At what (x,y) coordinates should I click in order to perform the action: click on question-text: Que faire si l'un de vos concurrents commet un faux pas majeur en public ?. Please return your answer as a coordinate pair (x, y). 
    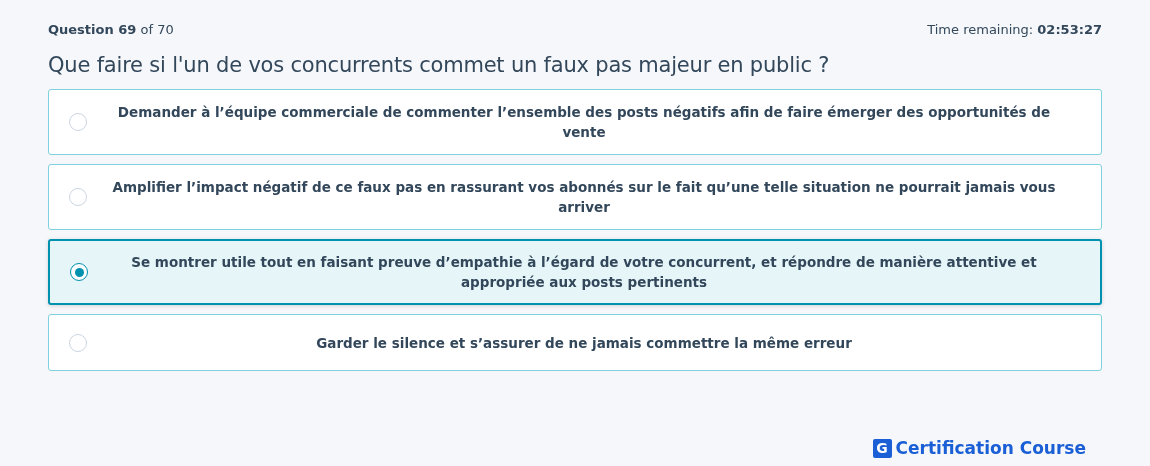
    Looking at the image, I should click on (439, 65).